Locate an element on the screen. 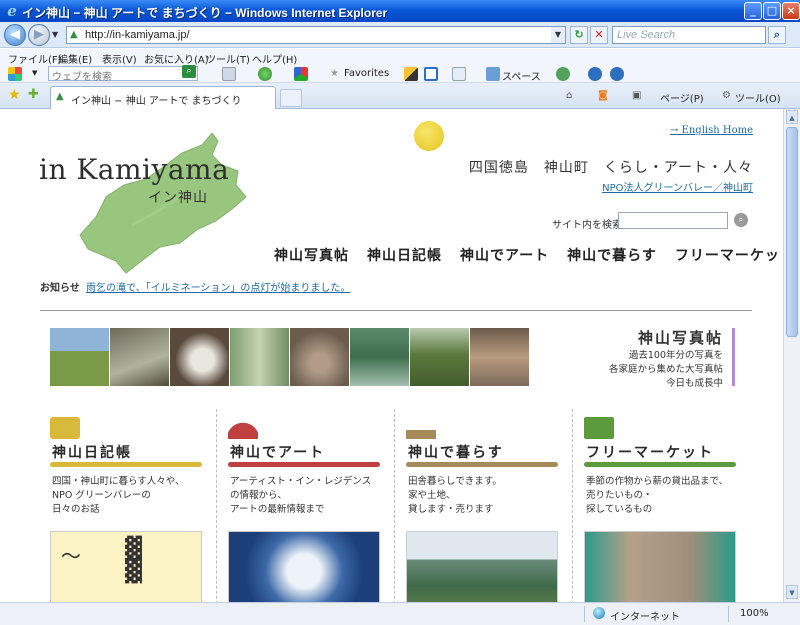 Image resolution: width=800 pixels, height=625 pixels. scroll-down-icon: ▼ is located at coordinates (792, 592).